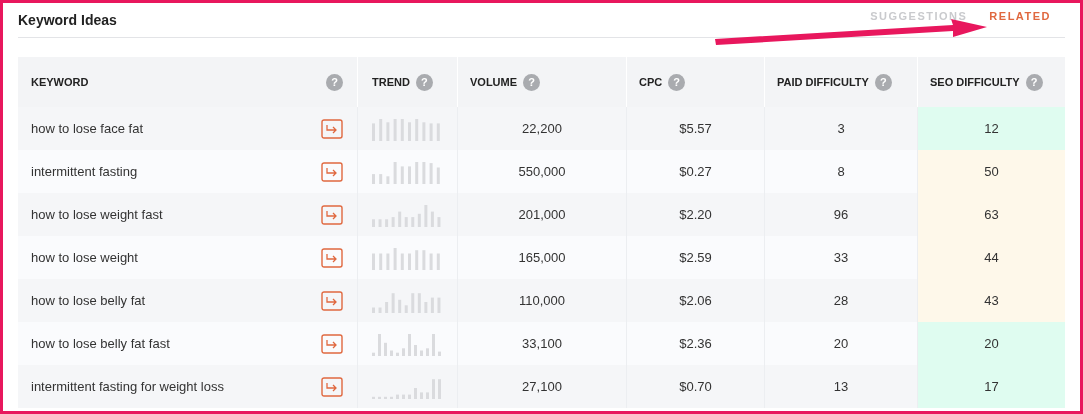 Image resolution: width=1083 pixels, height=414 pixels. I want to click on seo-difficulty-cell: 17, so click(991, 386).